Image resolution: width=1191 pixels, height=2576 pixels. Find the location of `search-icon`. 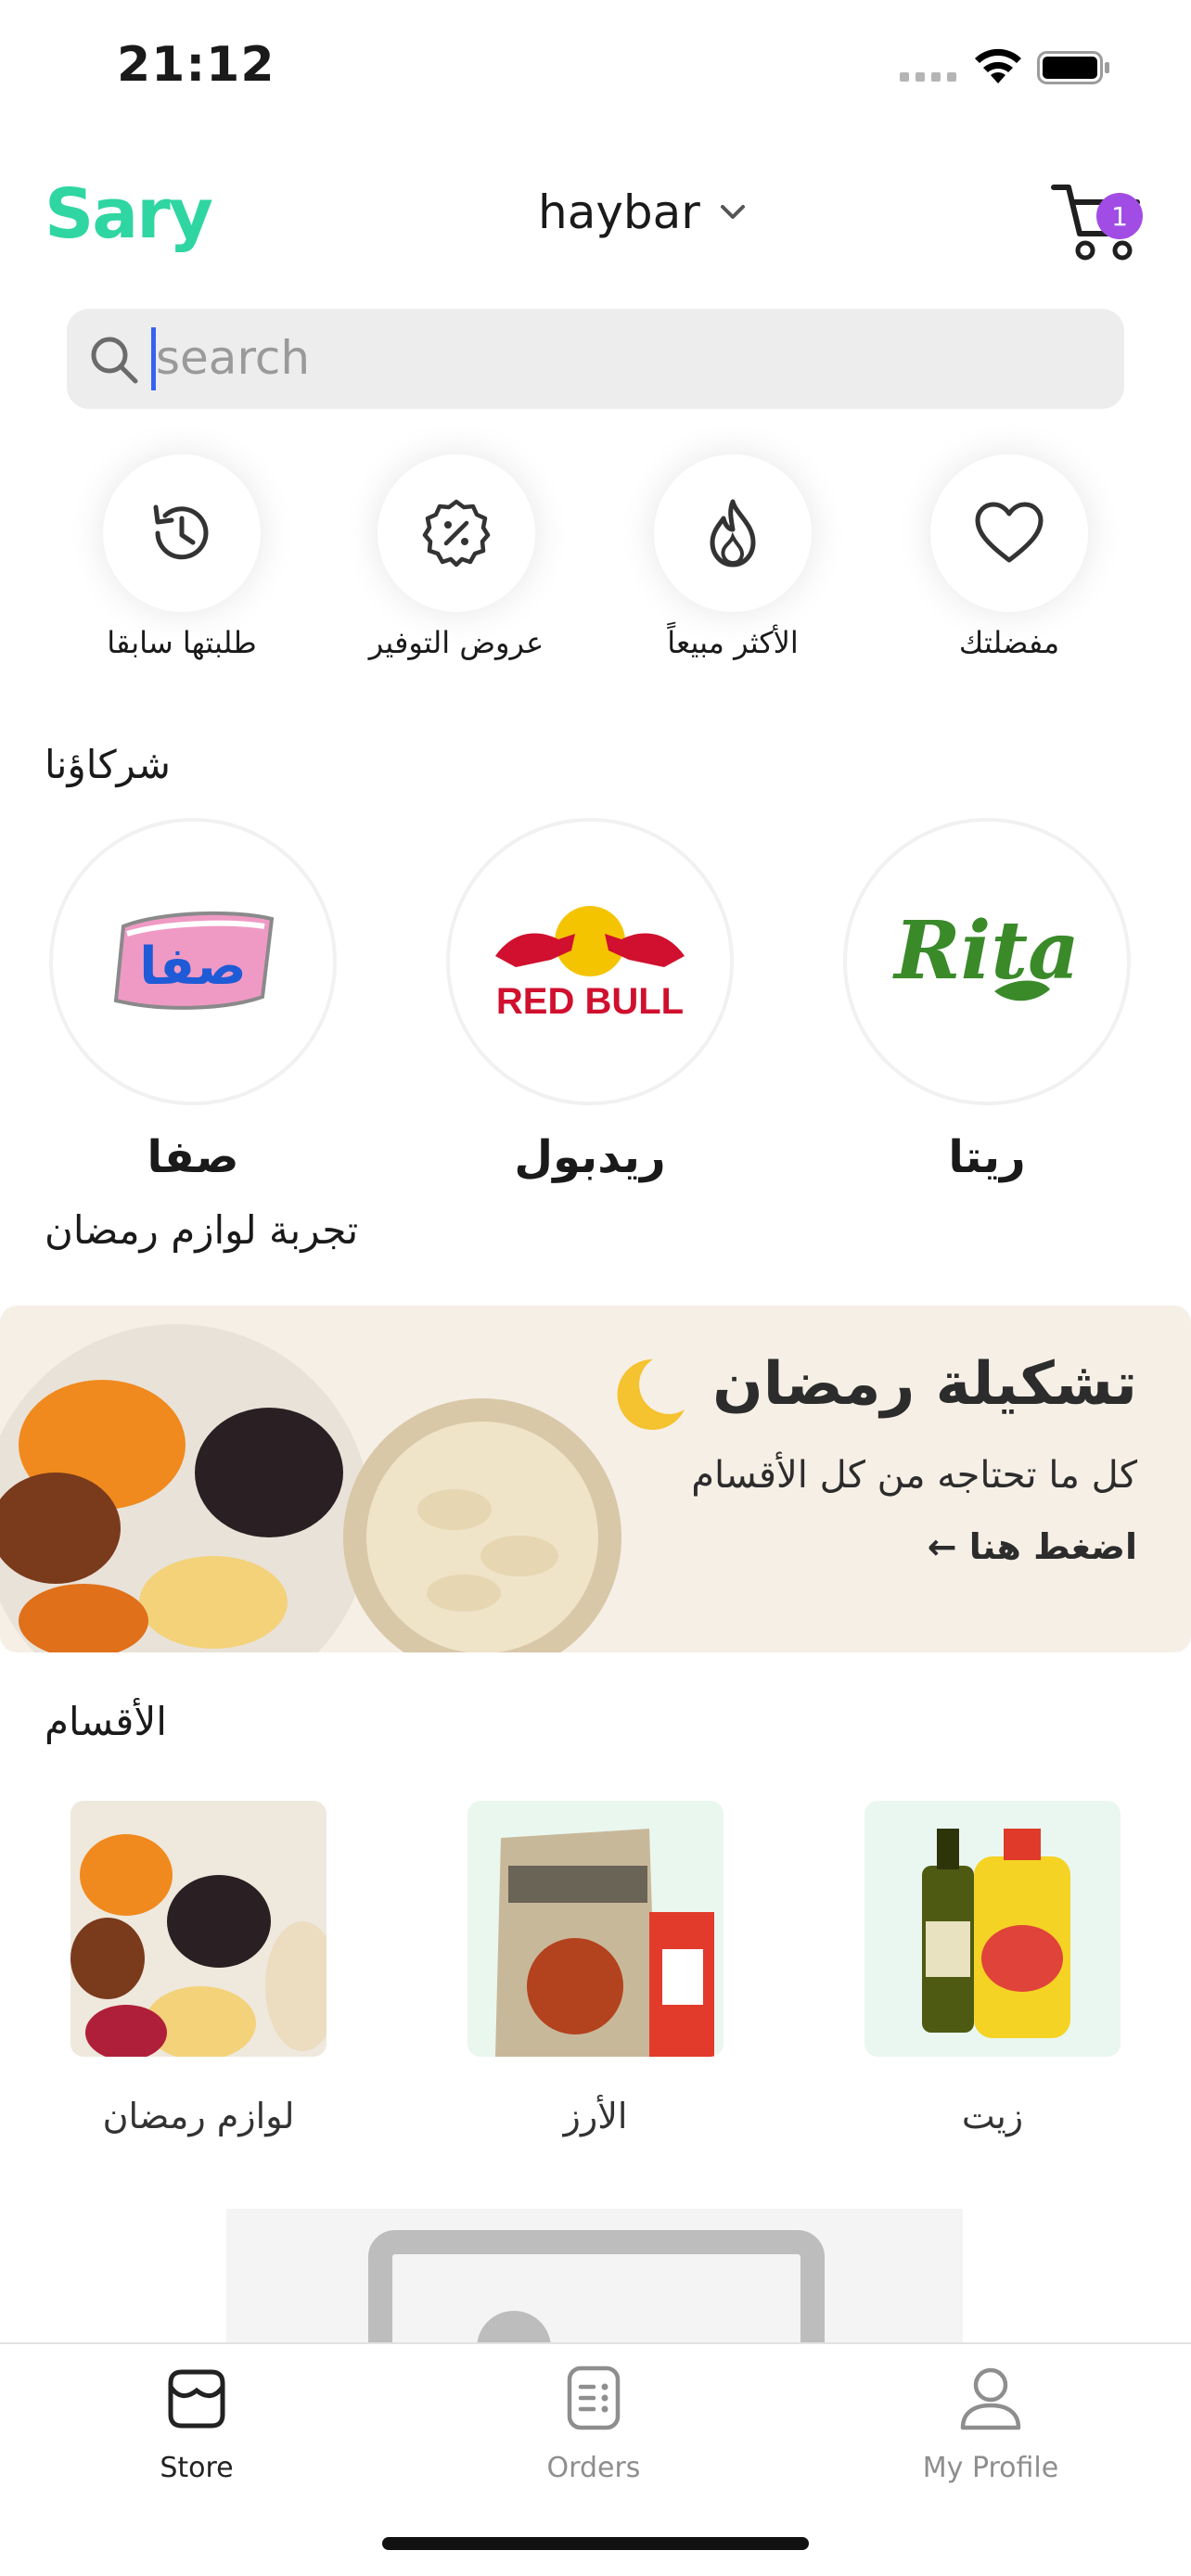

search-icon is located at coordinates (114, 360).